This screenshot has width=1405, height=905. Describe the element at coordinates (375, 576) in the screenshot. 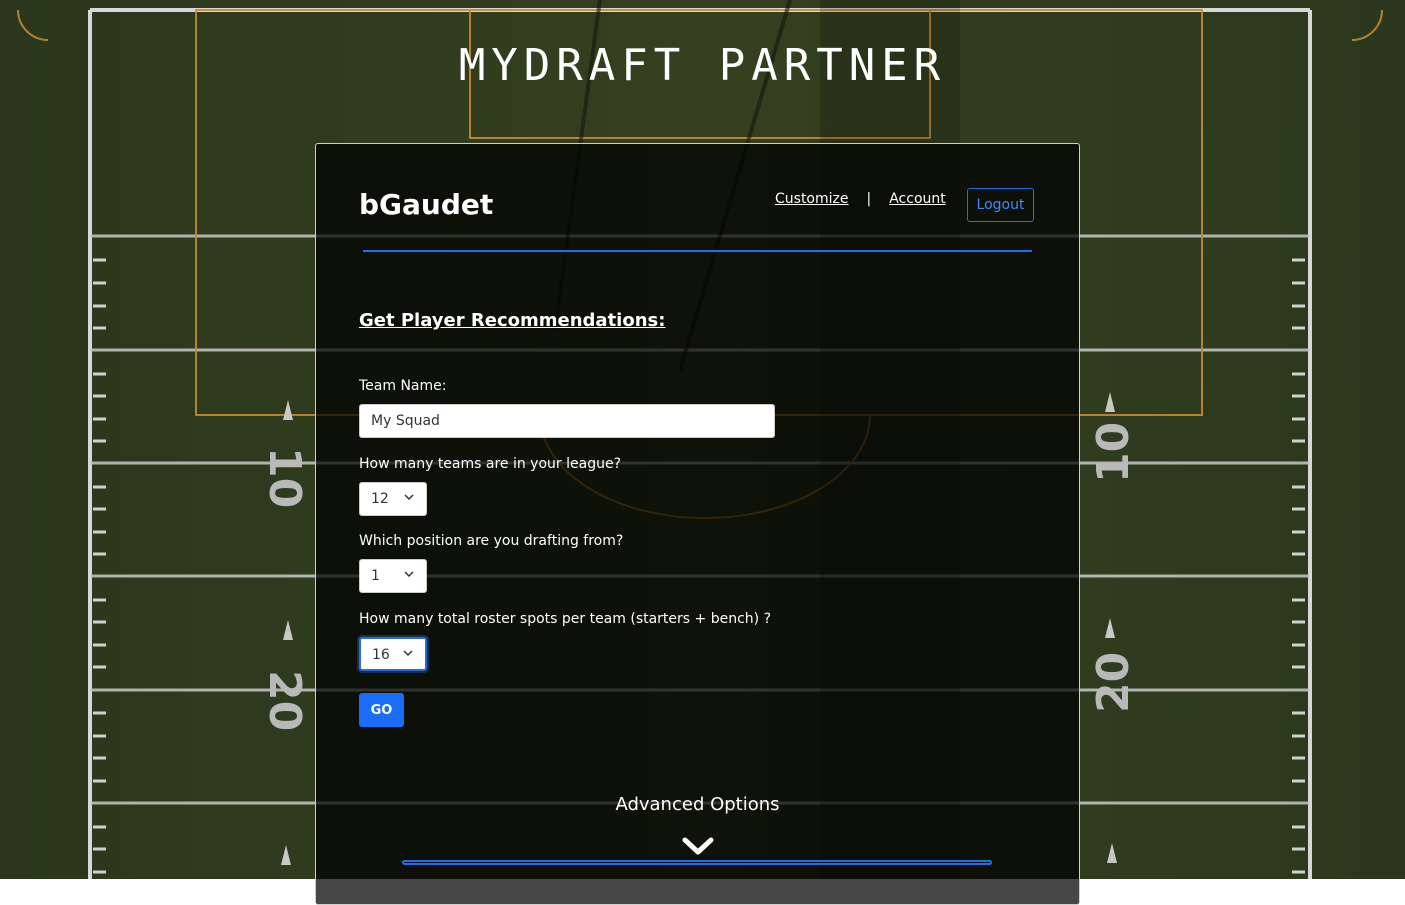

I see `draft-position-value: 1` at that location.